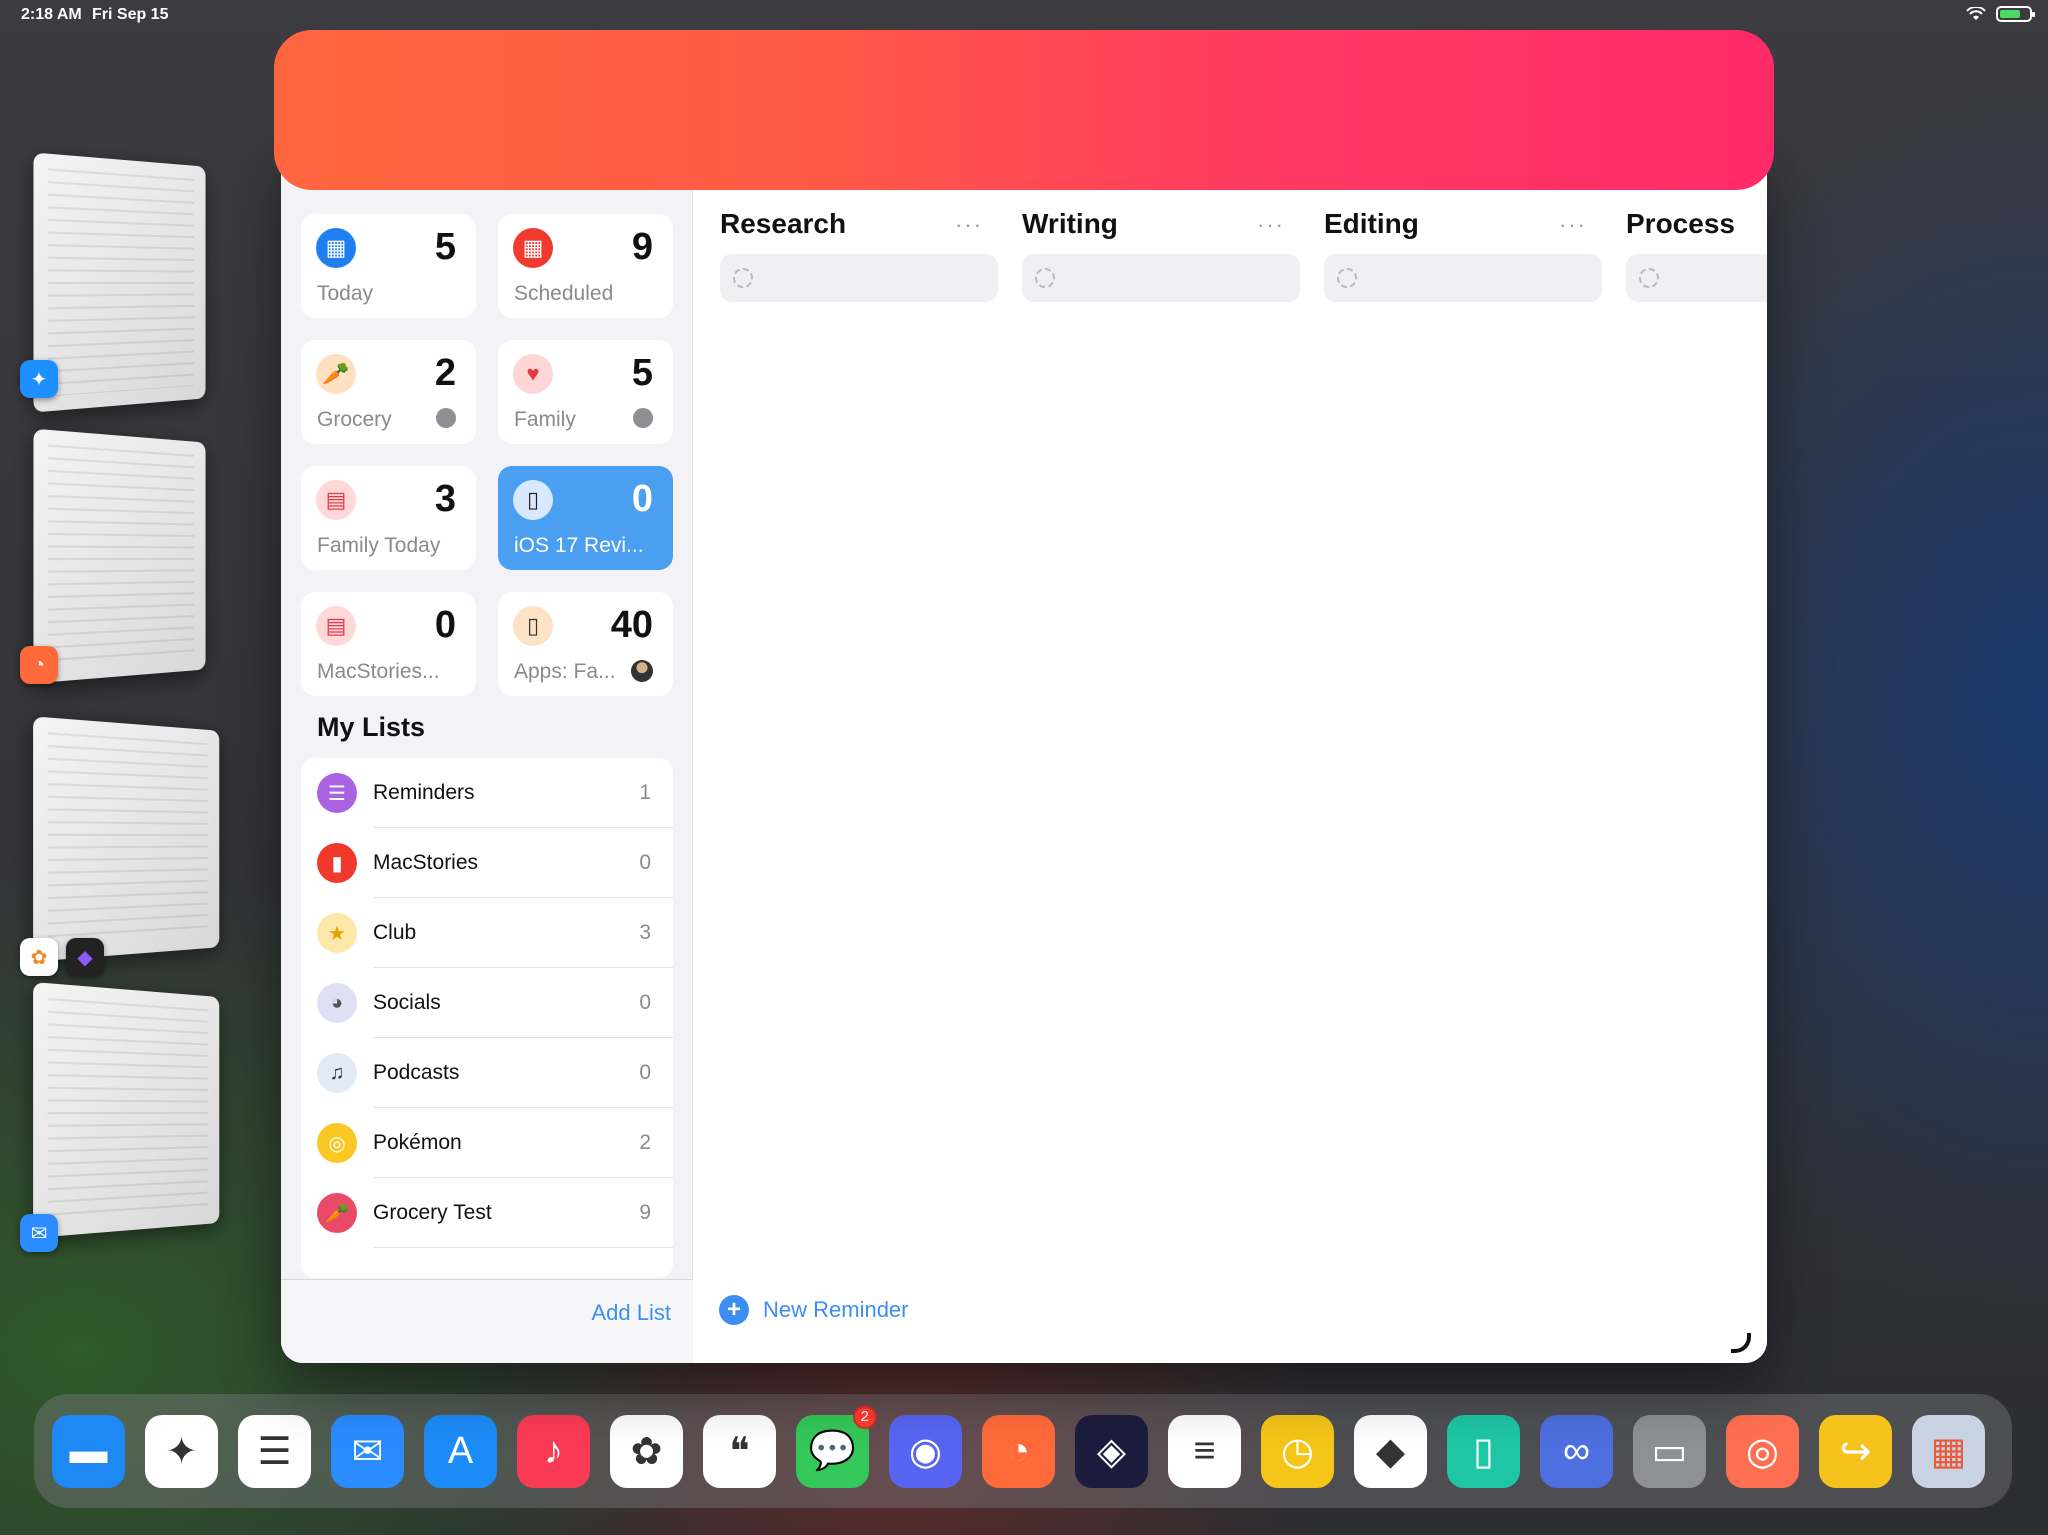 Image resolution: width=2048 pixels, height=1535 pixels. Describe the element at coordinates (487, 933) in the screenshot. I see `list-item: ★ Club 3` at that location.